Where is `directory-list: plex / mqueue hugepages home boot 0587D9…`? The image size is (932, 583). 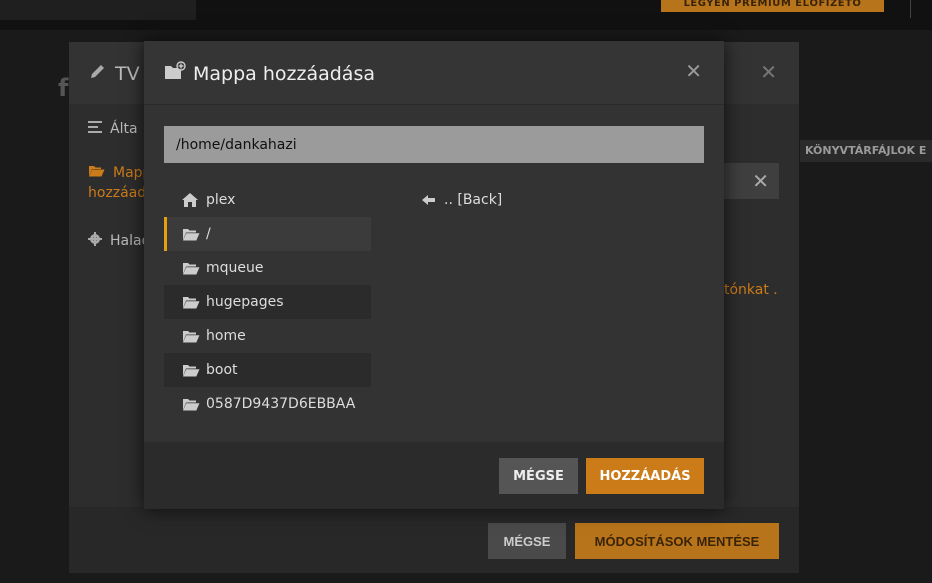 directory-list: plex / mqueue hugepages home boot 0587D9… is located at coordinates (267, 302).